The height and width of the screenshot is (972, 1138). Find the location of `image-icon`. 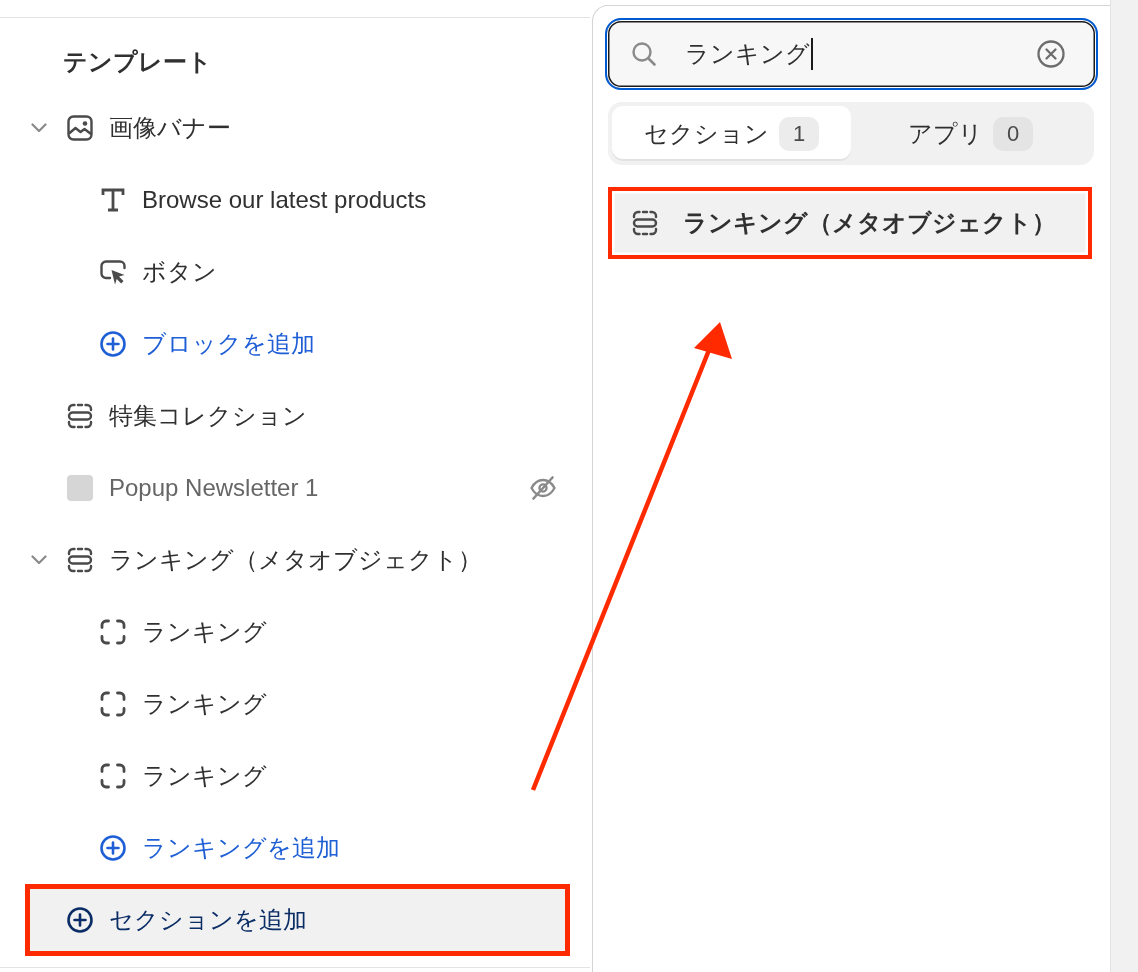

image-icon is located at coordinates (80, 128).